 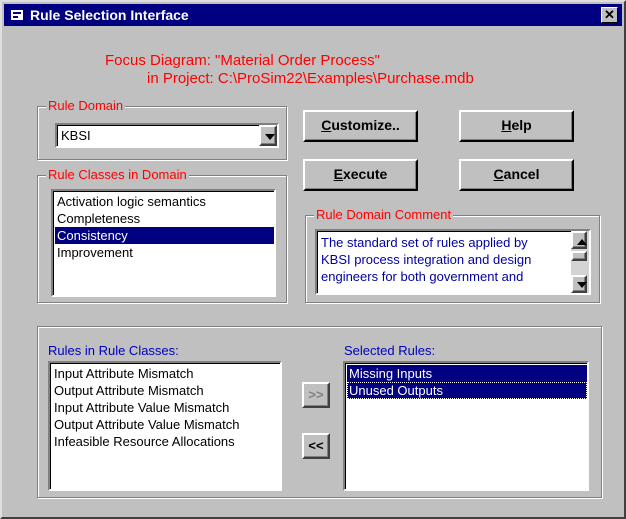 I want to click on close-icon: ✕, so click(x=609, y=14).